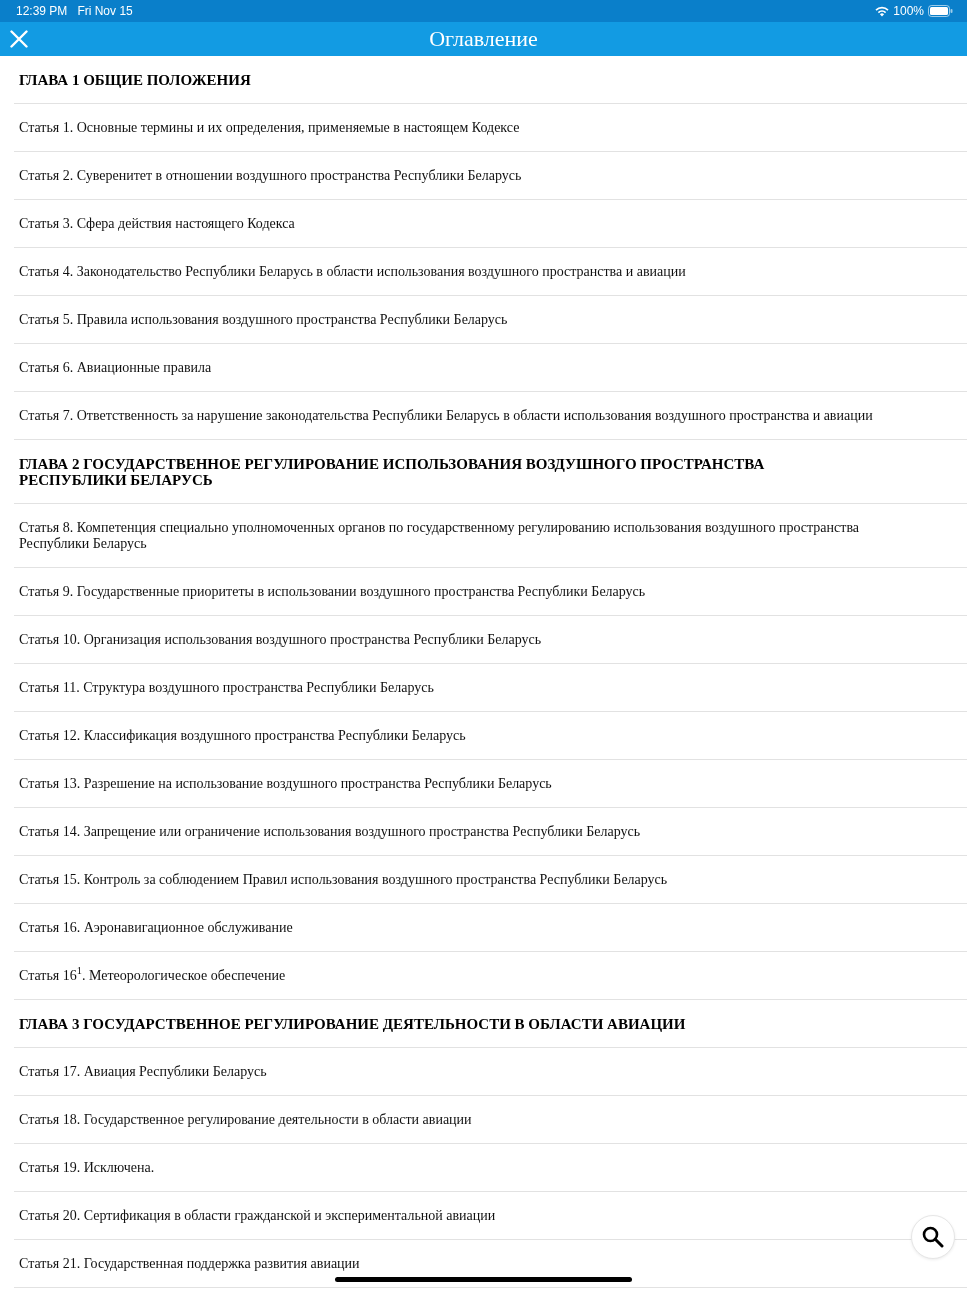  What do you see at coordinates (490, 320) in the screenshot?
I see `article-item: Статья 5. Правила использования воздушного пространства Республики Беларусь` at bounding box center [490, 320].